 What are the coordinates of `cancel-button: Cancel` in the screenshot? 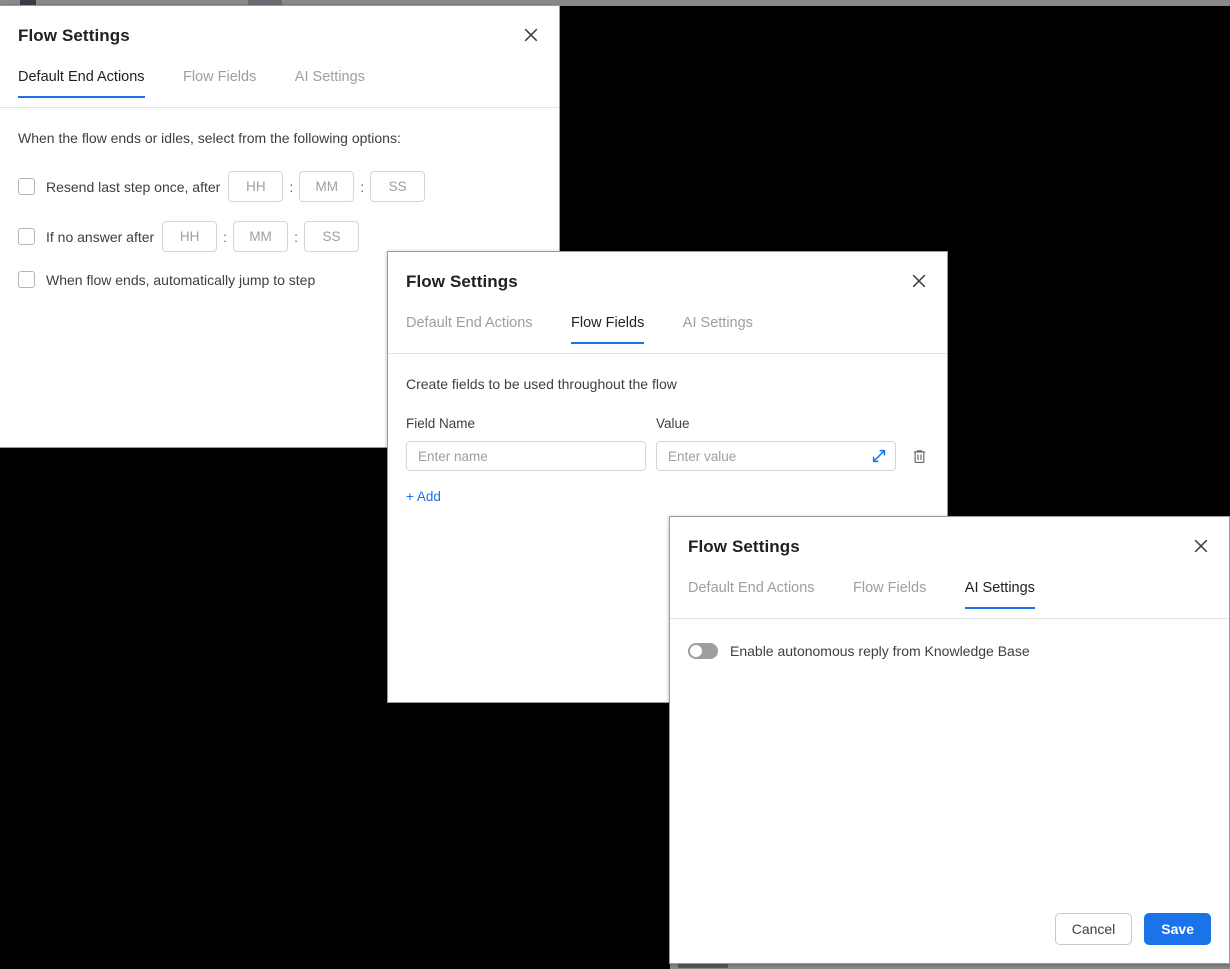 It's located at (1093, 929).